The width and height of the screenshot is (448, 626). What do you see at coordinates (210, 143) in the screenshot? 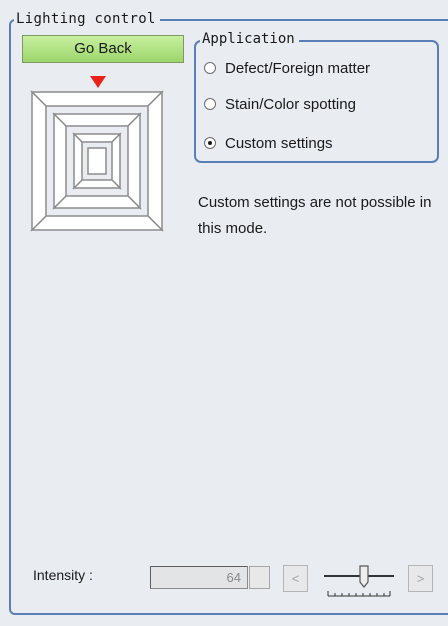
I see `radio-checked-icon` at bounding box center [210, 143].